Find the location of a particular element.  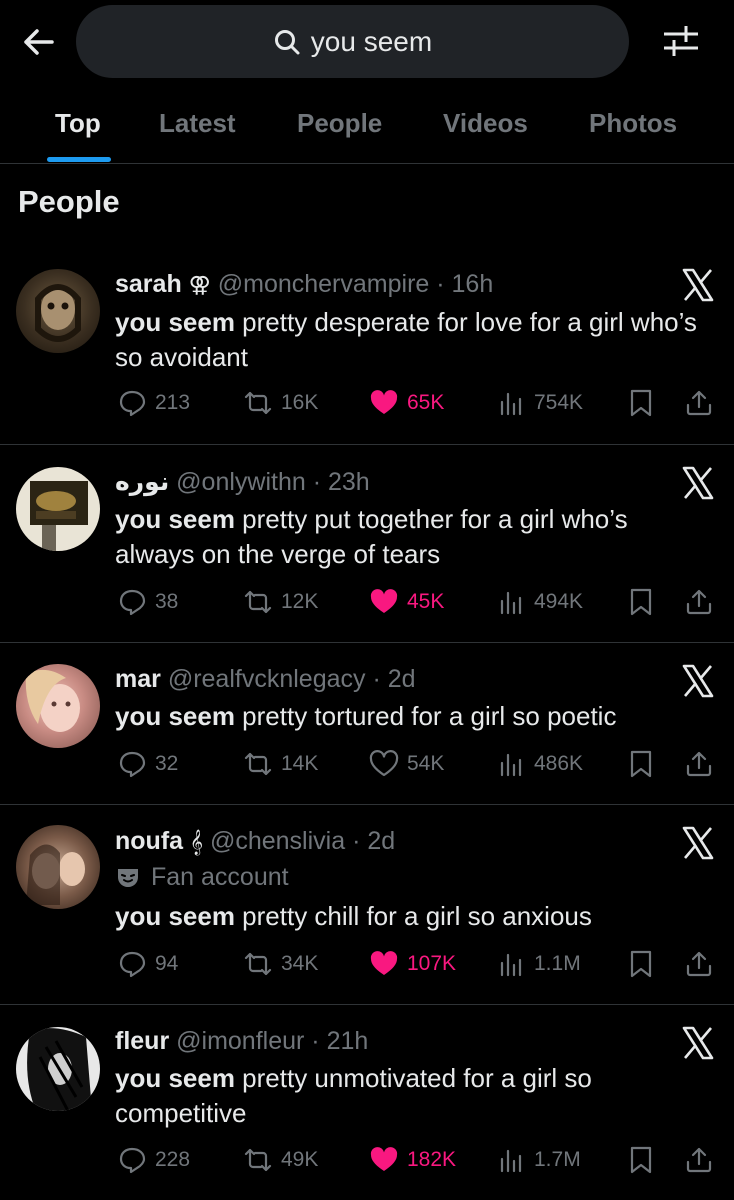

back-arrow-icon is located at coordinates (38, 42).